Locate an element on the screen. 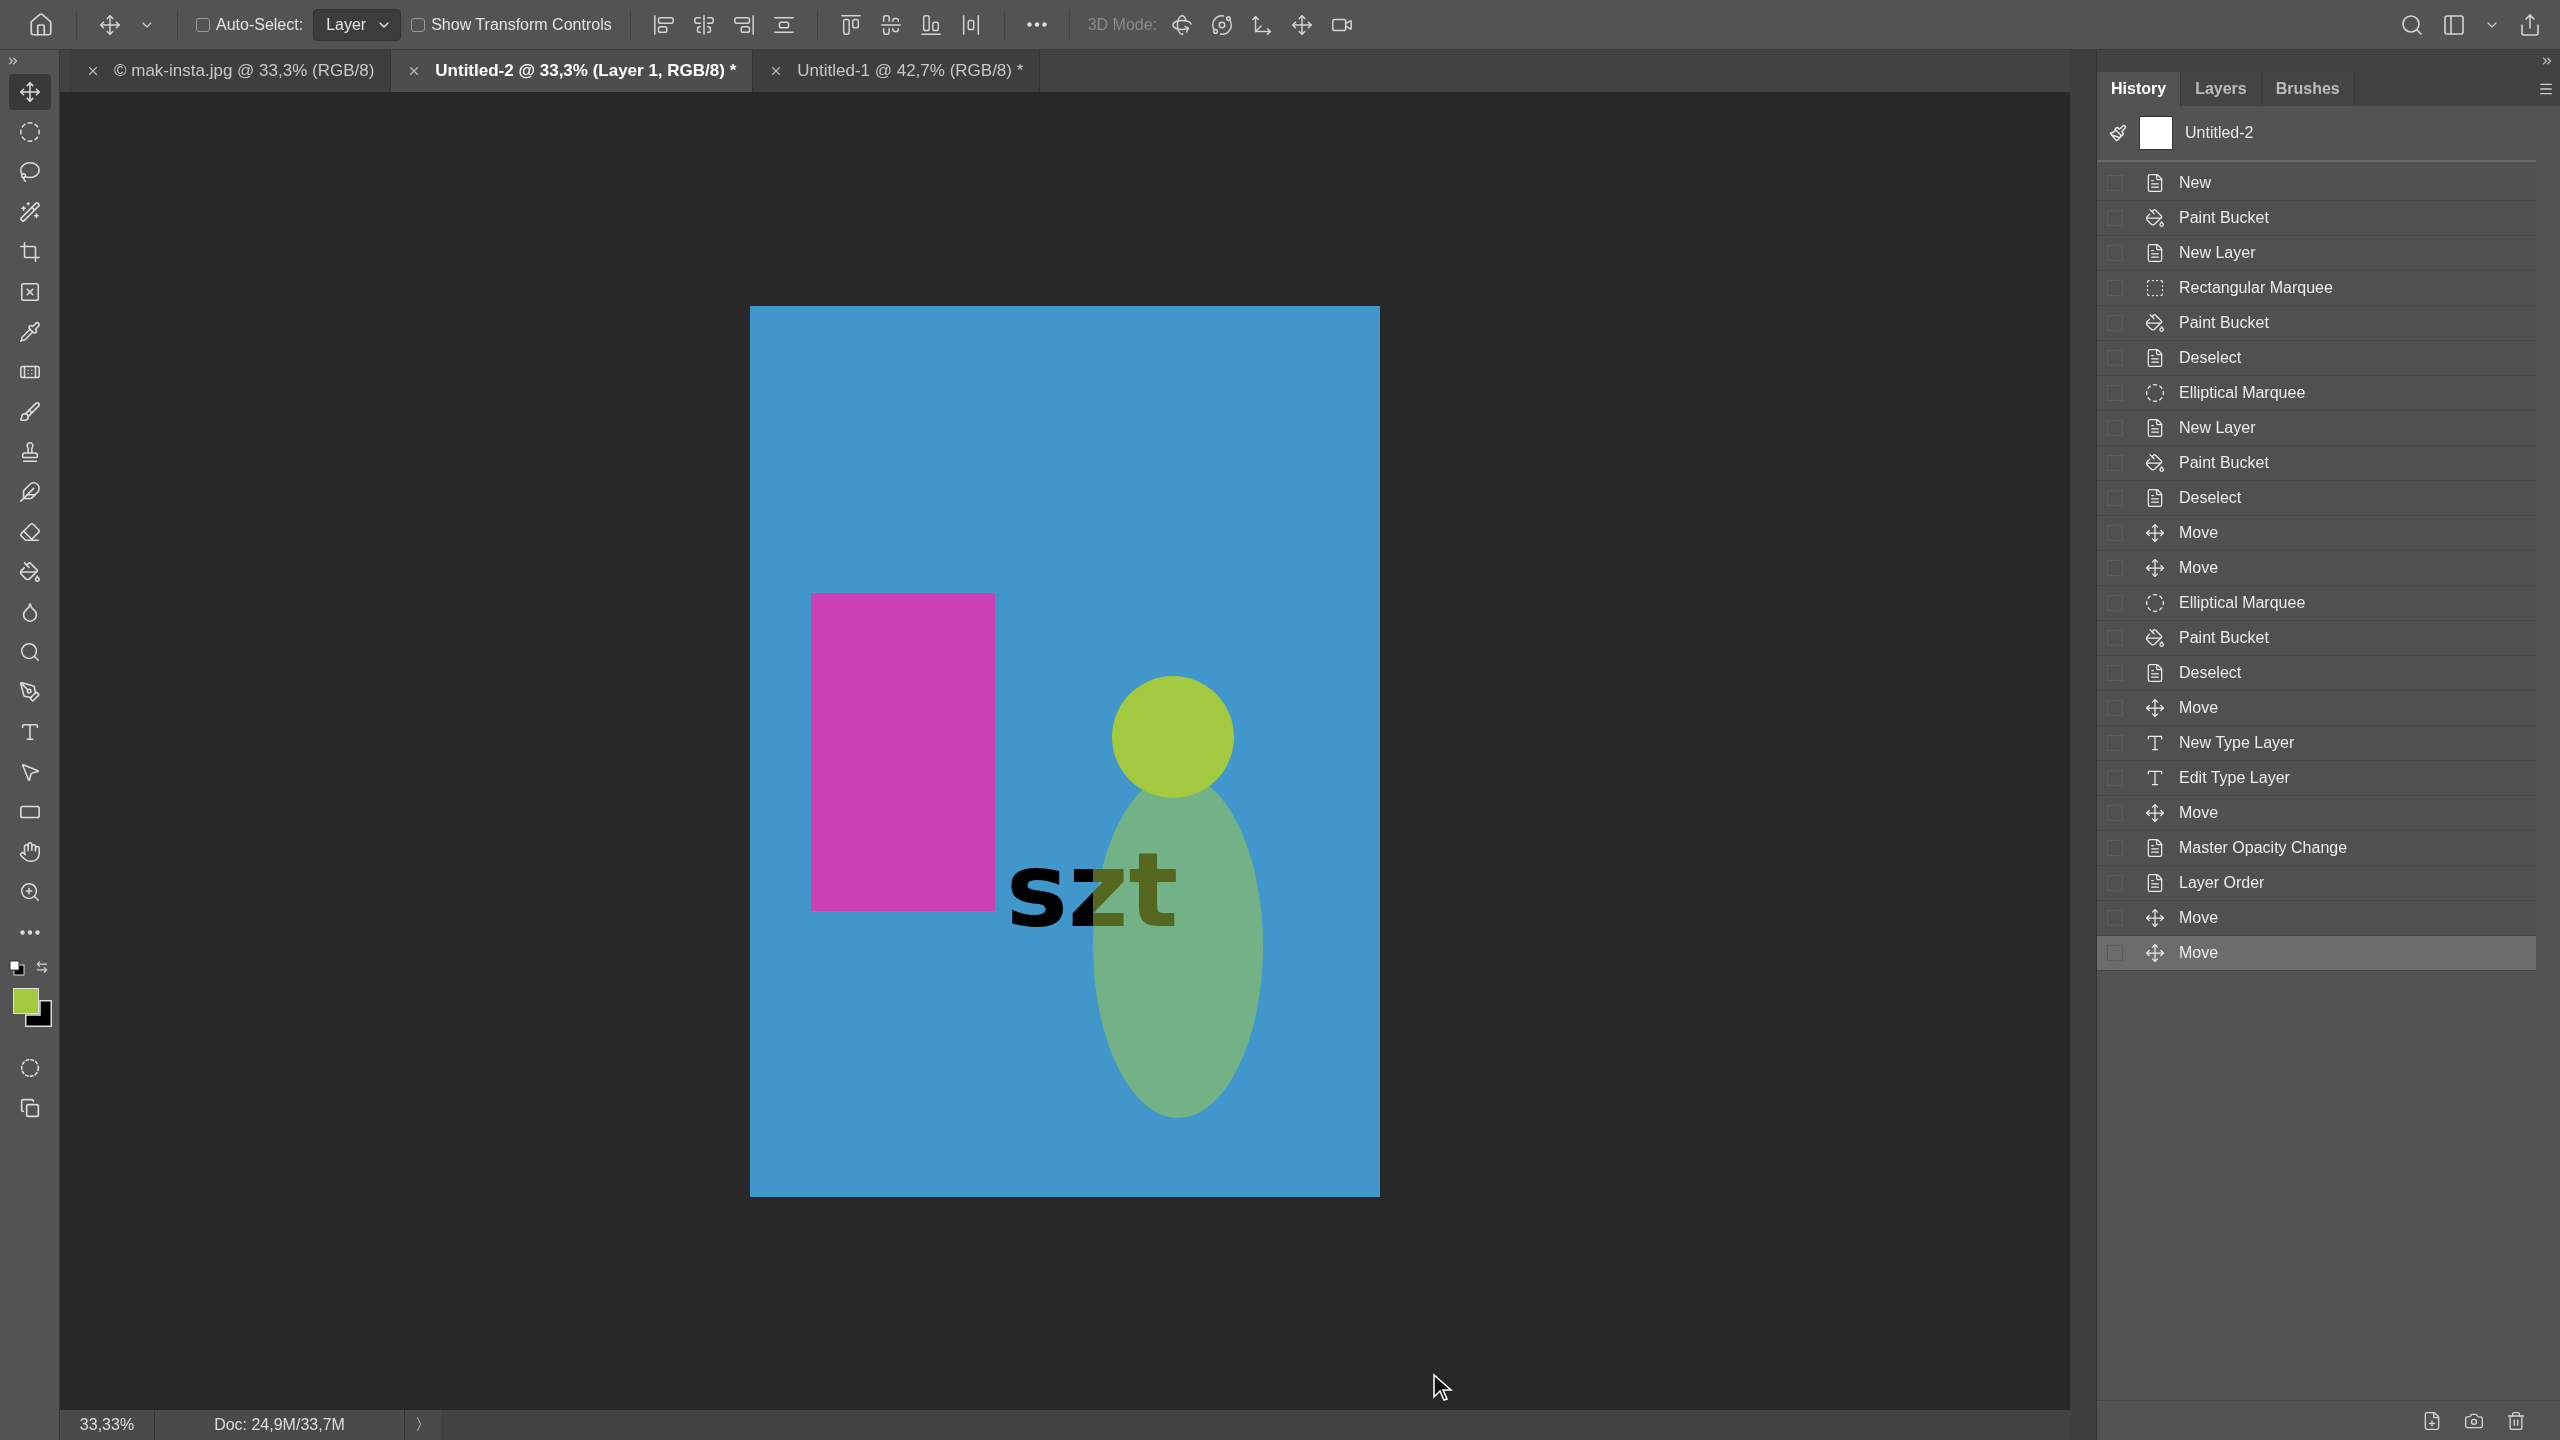 This screenshot has width=2560, height=1440. transform-controls-checkbox is located at coordinates (418, 24).